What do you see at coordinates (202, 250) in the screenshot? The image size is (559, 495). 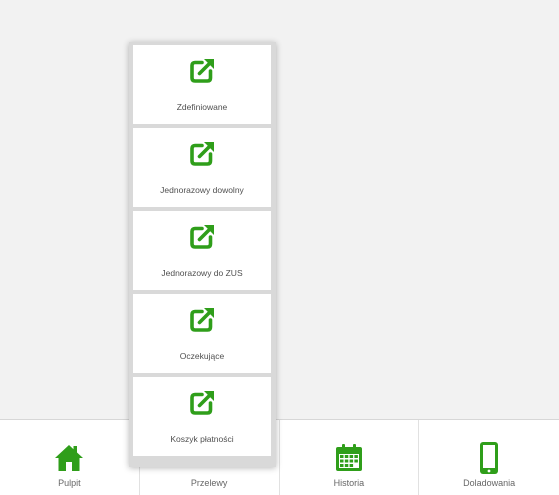 I see `menu-item-jednorazowy-do-zus: Jednorazowy do ZUS` at bounding box center [202, 250].